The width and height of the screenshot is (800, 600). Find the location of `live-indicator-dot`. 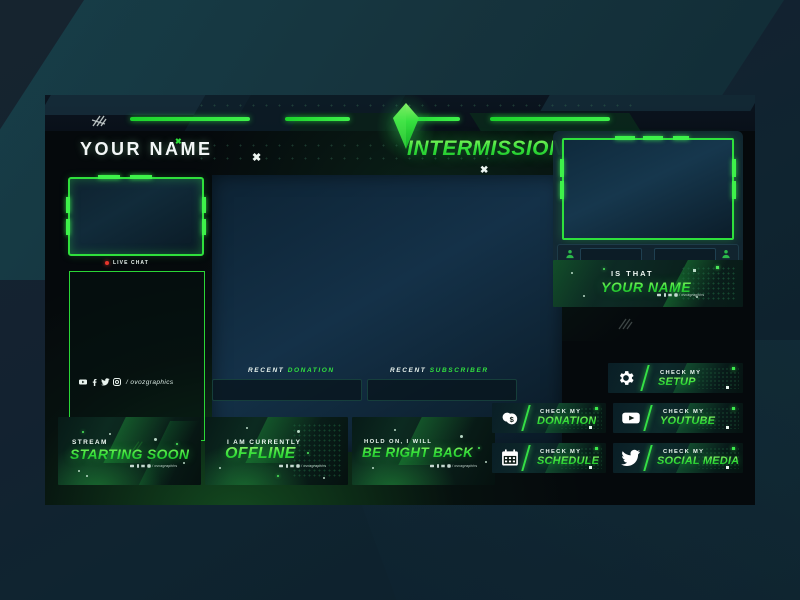

live-indicator-dot is located at coordinates (107, 263).